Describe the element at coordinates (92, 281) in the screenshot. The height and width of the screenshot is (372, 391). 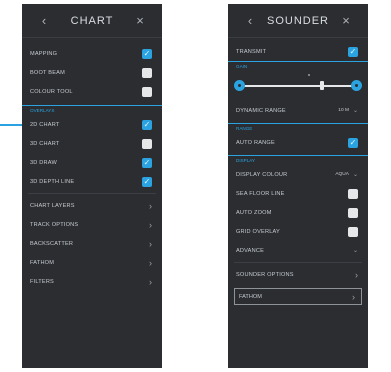
I see `nav-filters: FILTERS ›` at that location.